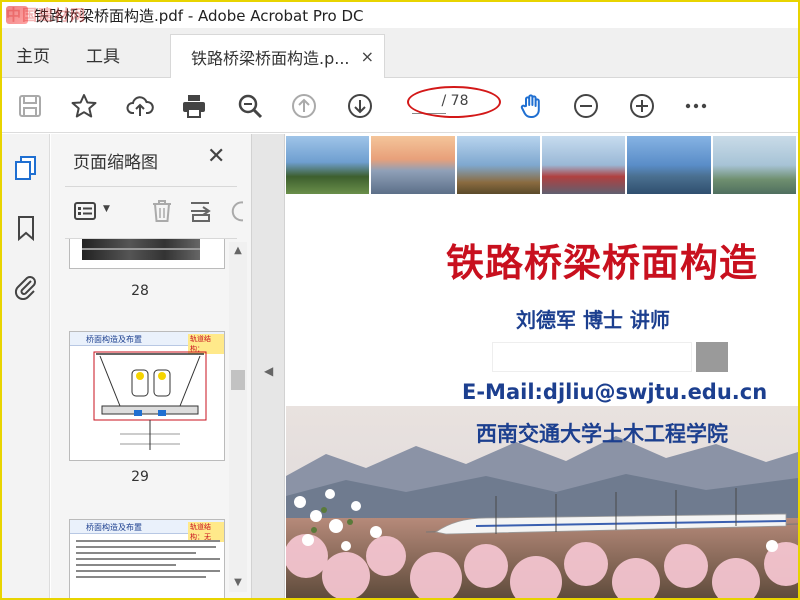  Describe the element at coordinates (140, 477) in the screenshot. I see `thumbnail-page-number: 29` at that location.